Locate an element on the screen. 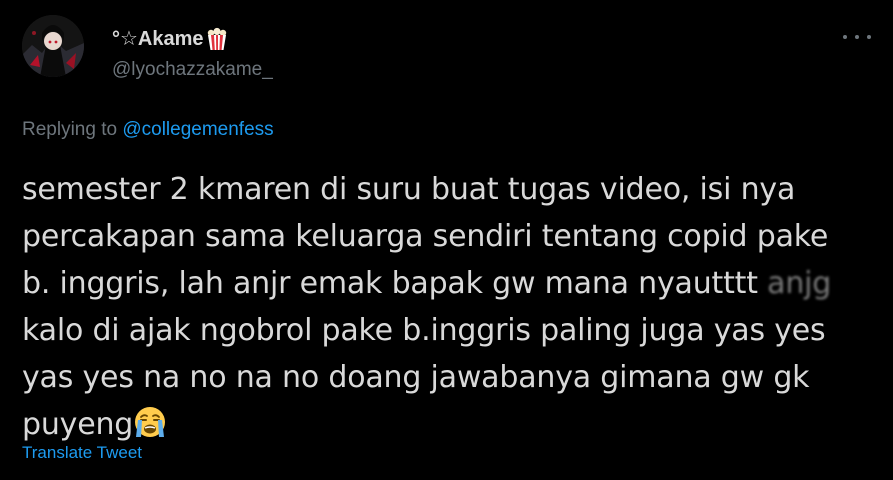 The height and width of the screenshot is (480, 893). replying-to: Replying to @collegemenfess is located at coordinates (148, 130).